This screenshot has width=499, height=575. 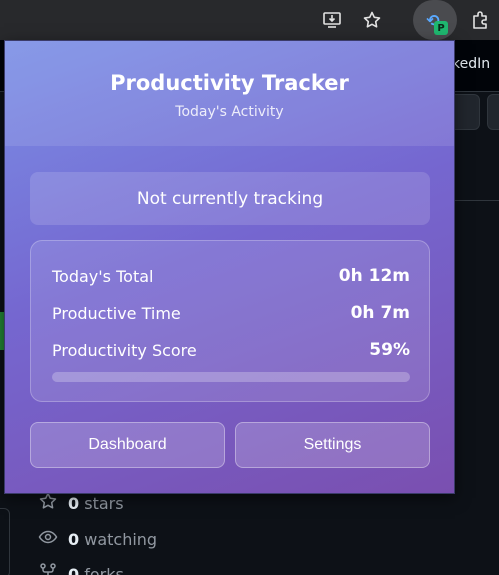 What do you see at coordinates (74, 569) in the screenshot?
I see `forks-count: 0` at bounding box center [74, 569].